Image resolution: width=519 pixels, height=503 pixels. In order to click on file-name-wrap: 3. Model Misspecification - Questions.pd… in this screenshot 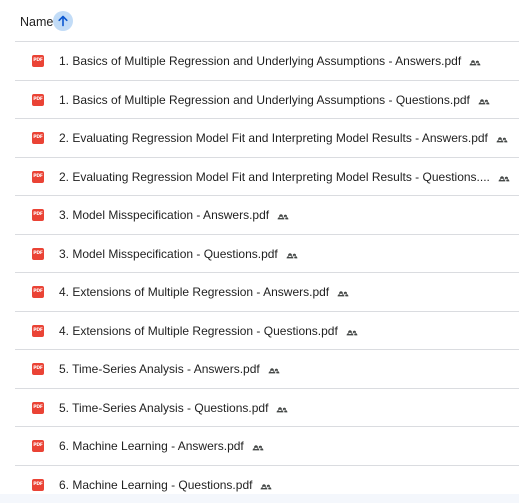, I will do `click(178, 254)`.